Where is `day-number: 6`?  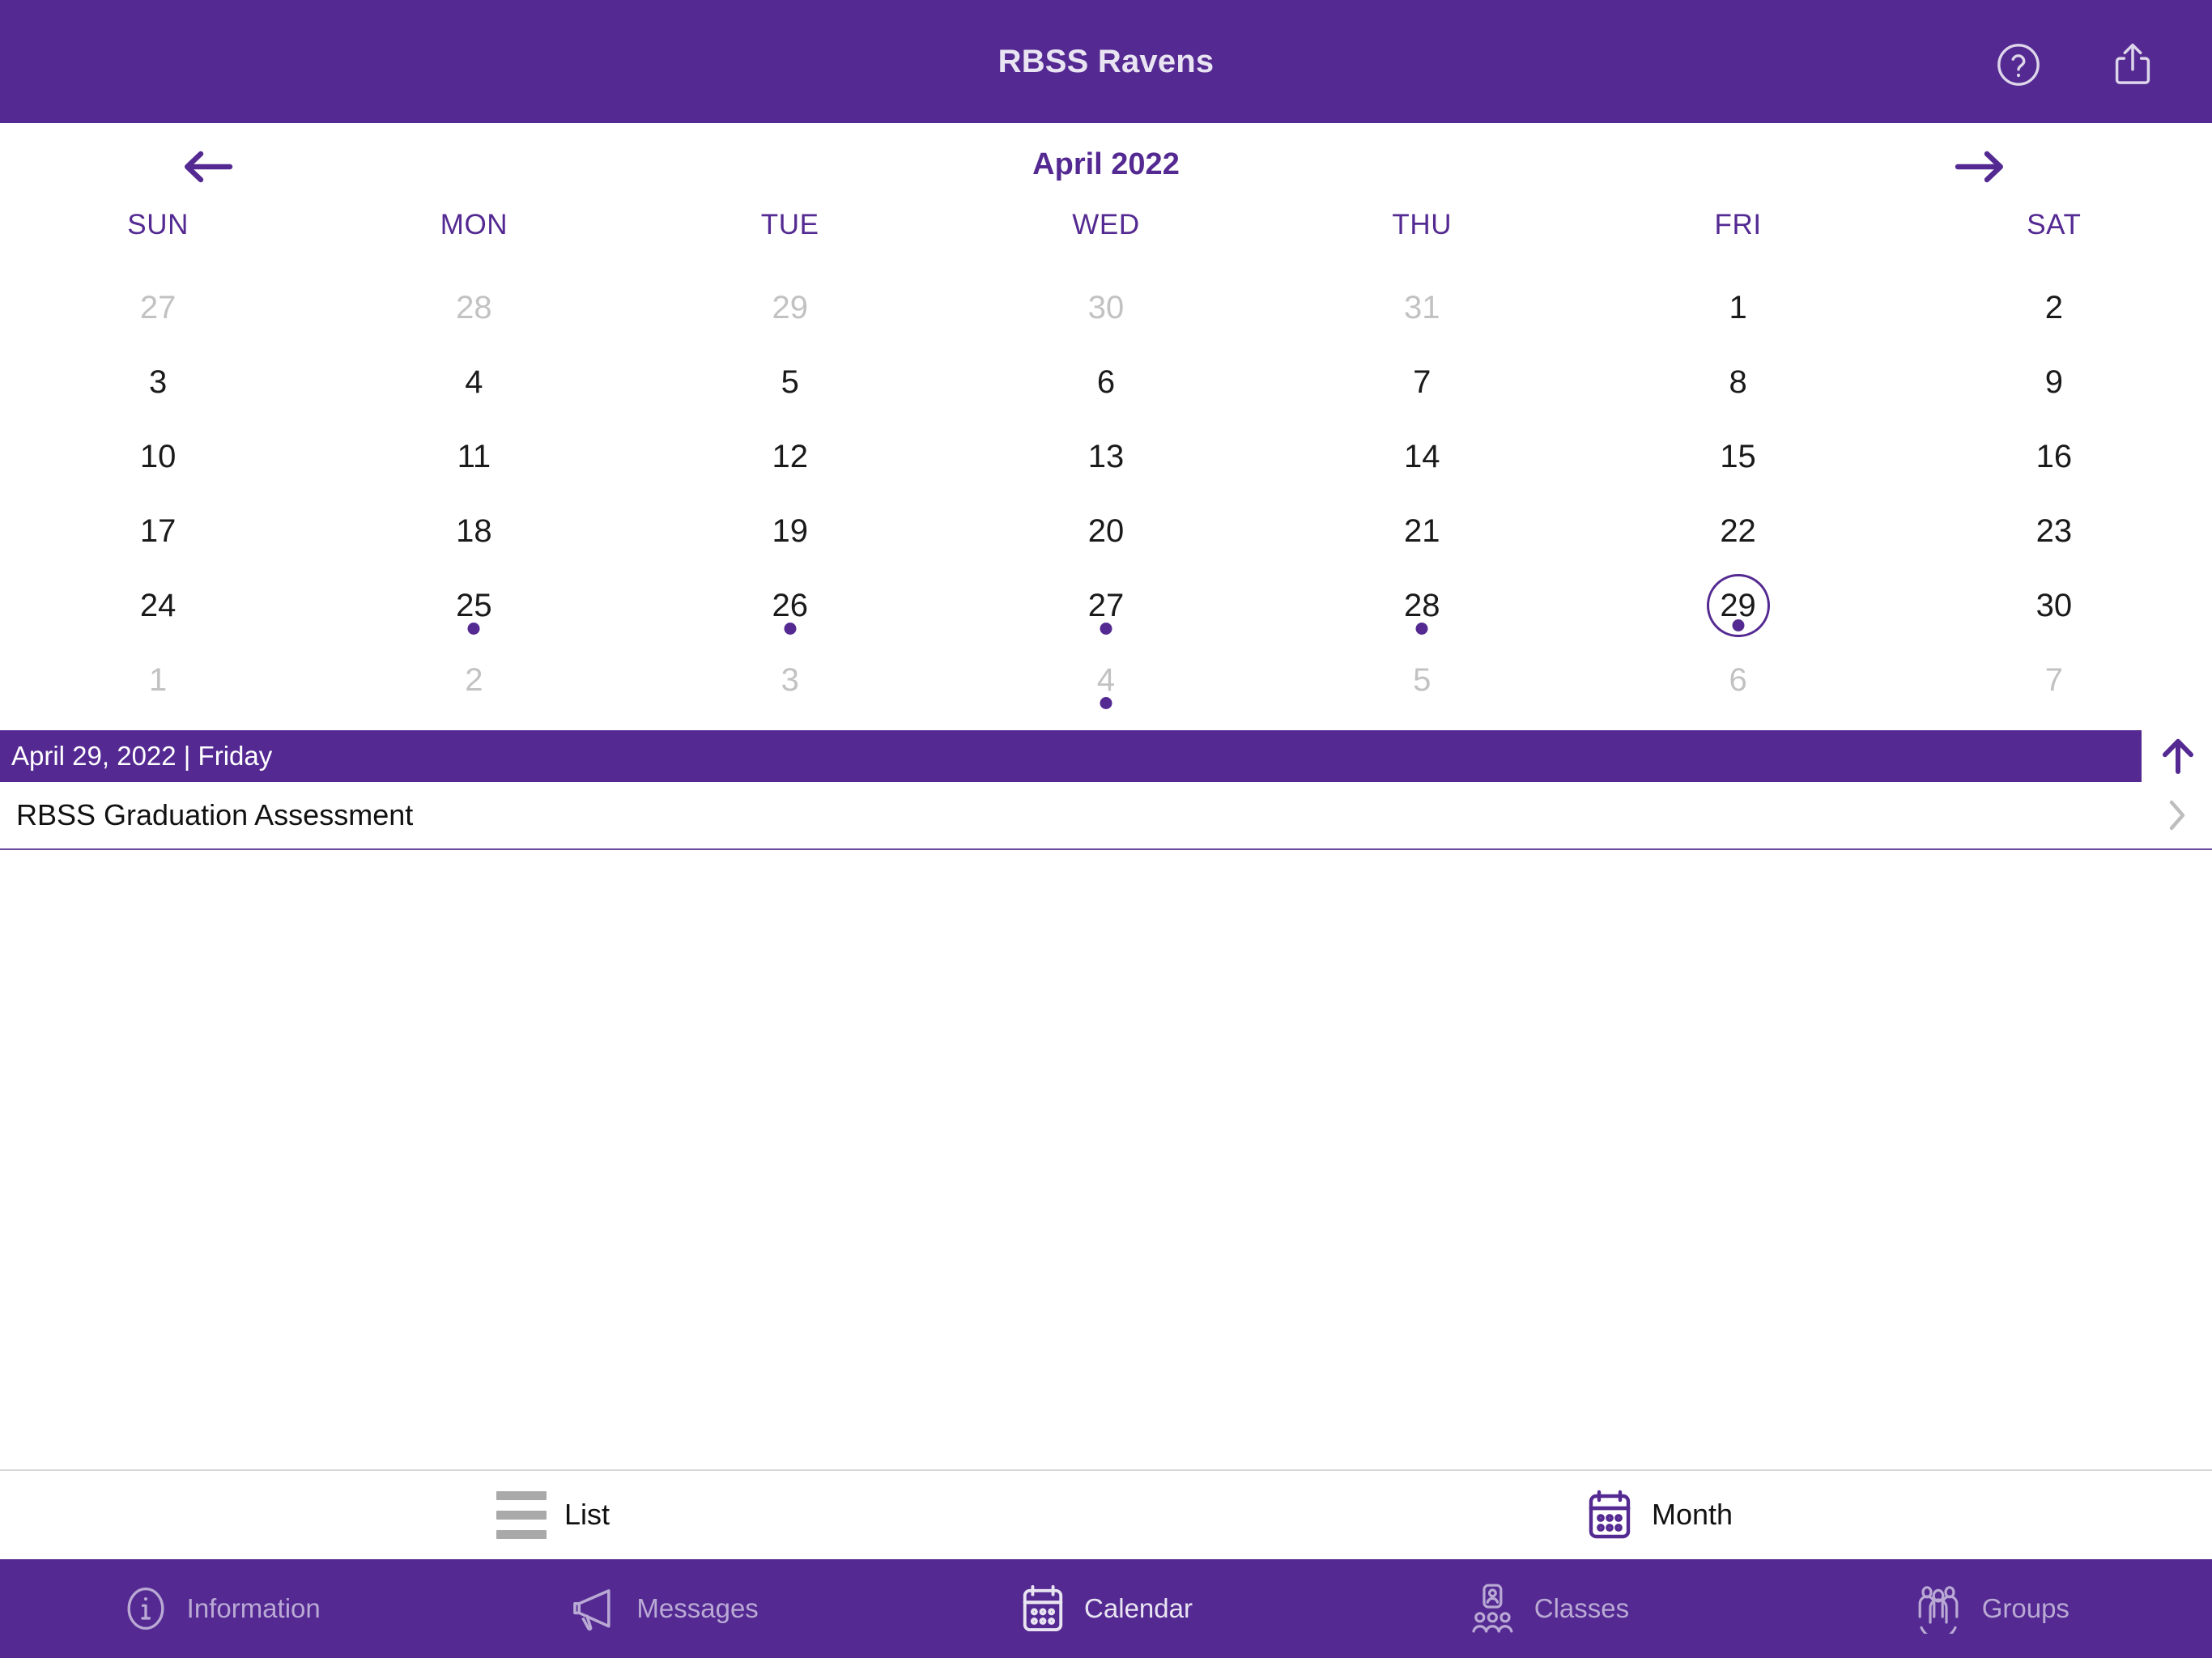
day-number: 6 is located at coordinates (1106, 382).